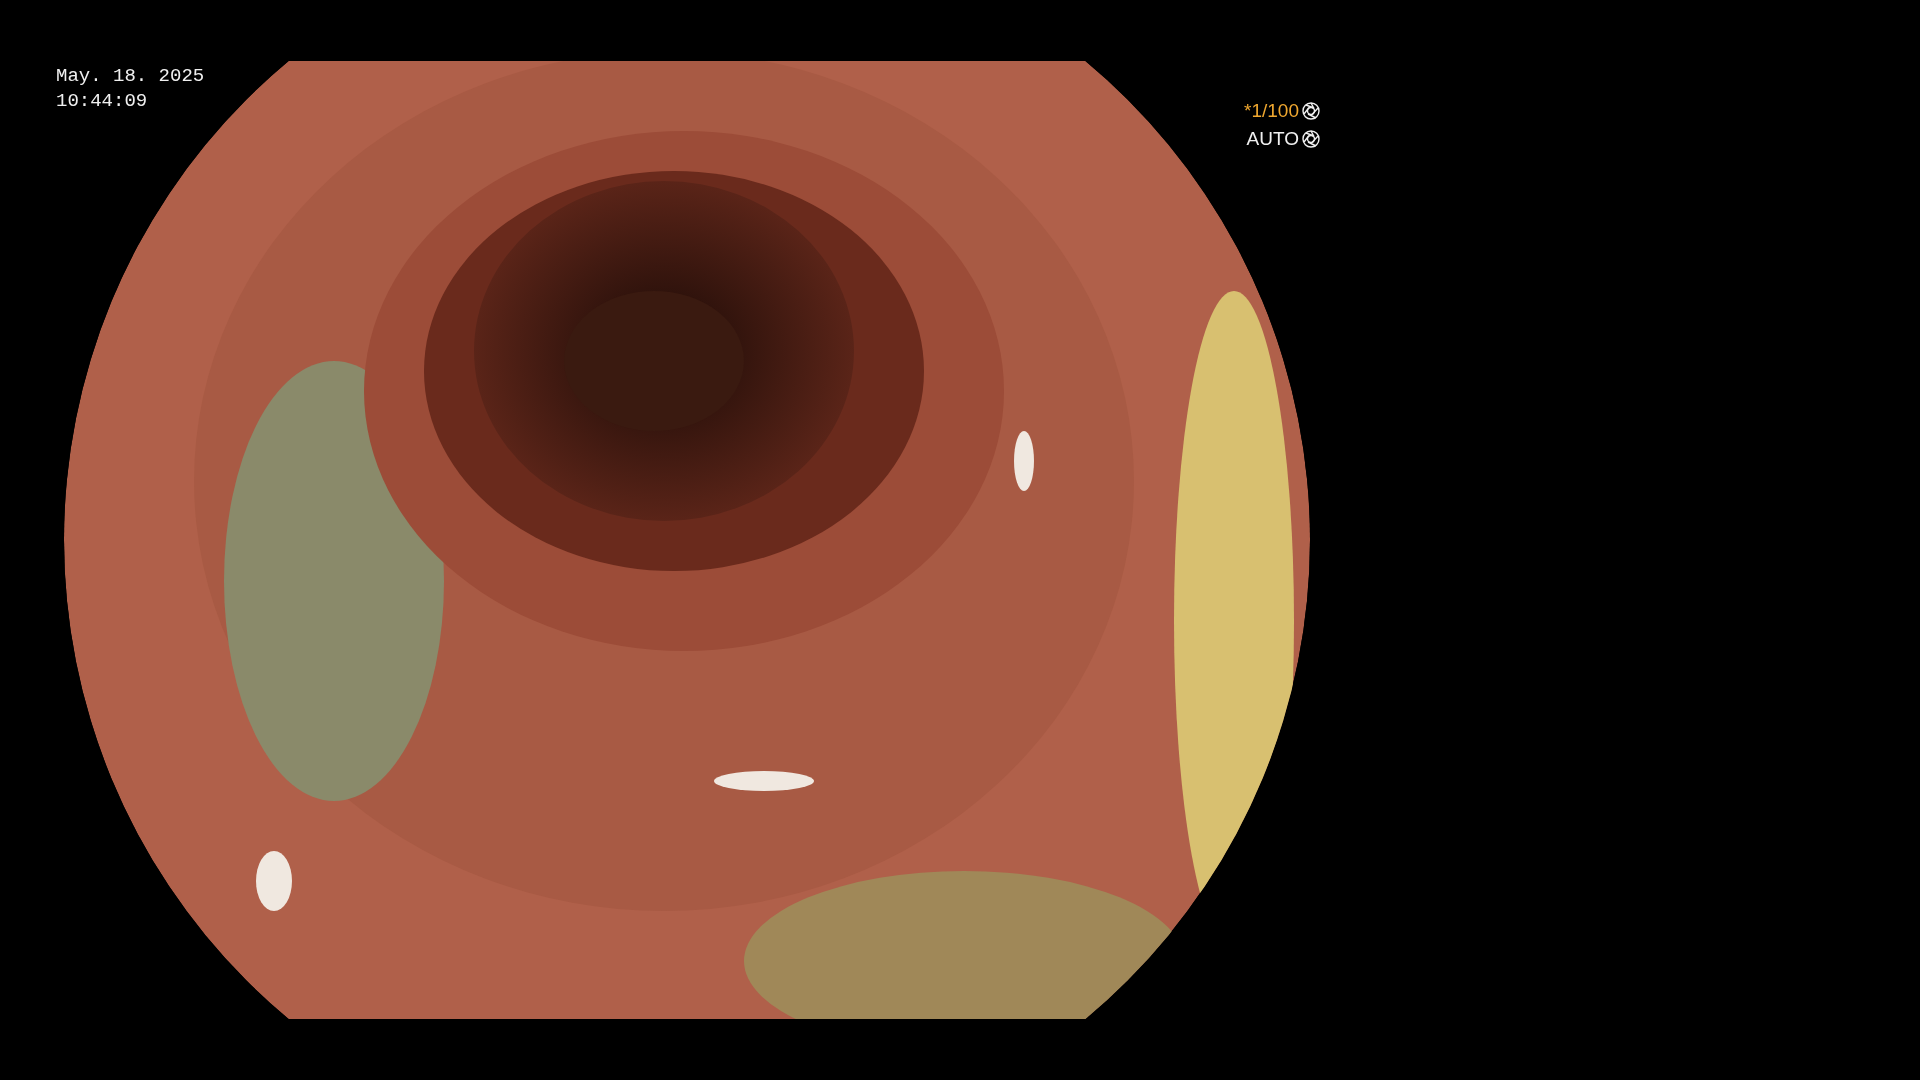 The height and width of the screenshot is (1080, 1920). Describe the element at coordinates (1311, 111) in the screenshot. I see `shutter-icon` at that location.